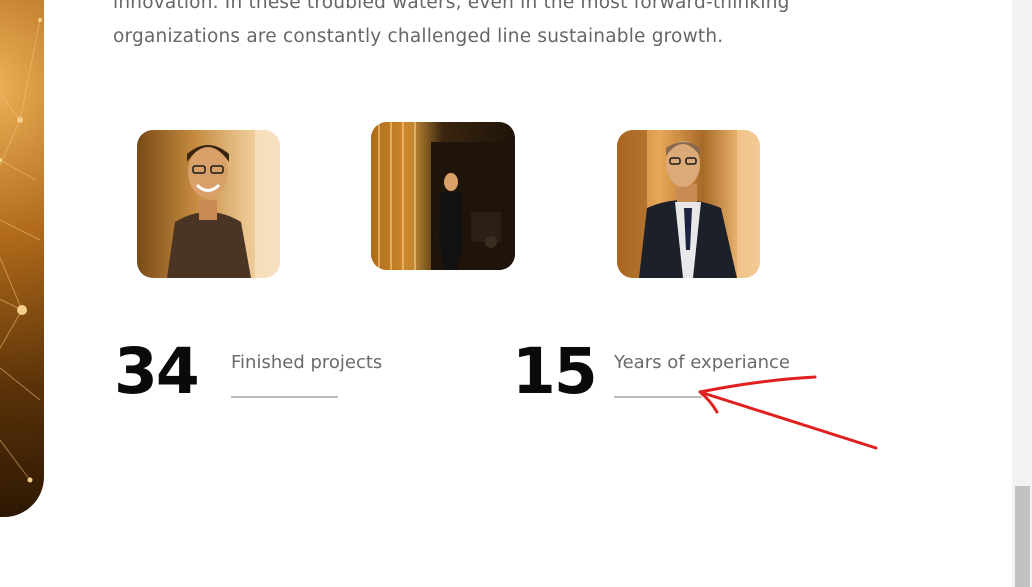 The width and height of the screenshot is (1032, 587). I want to click on scrollbar-thumb, so click(1022, 536).